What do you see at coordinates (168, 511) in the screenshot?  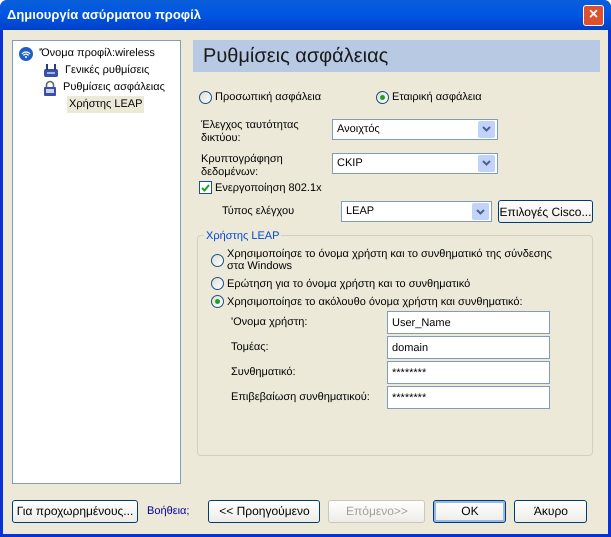 I see `help-link: Βοήθεια;` at bounding box center [168, 511].